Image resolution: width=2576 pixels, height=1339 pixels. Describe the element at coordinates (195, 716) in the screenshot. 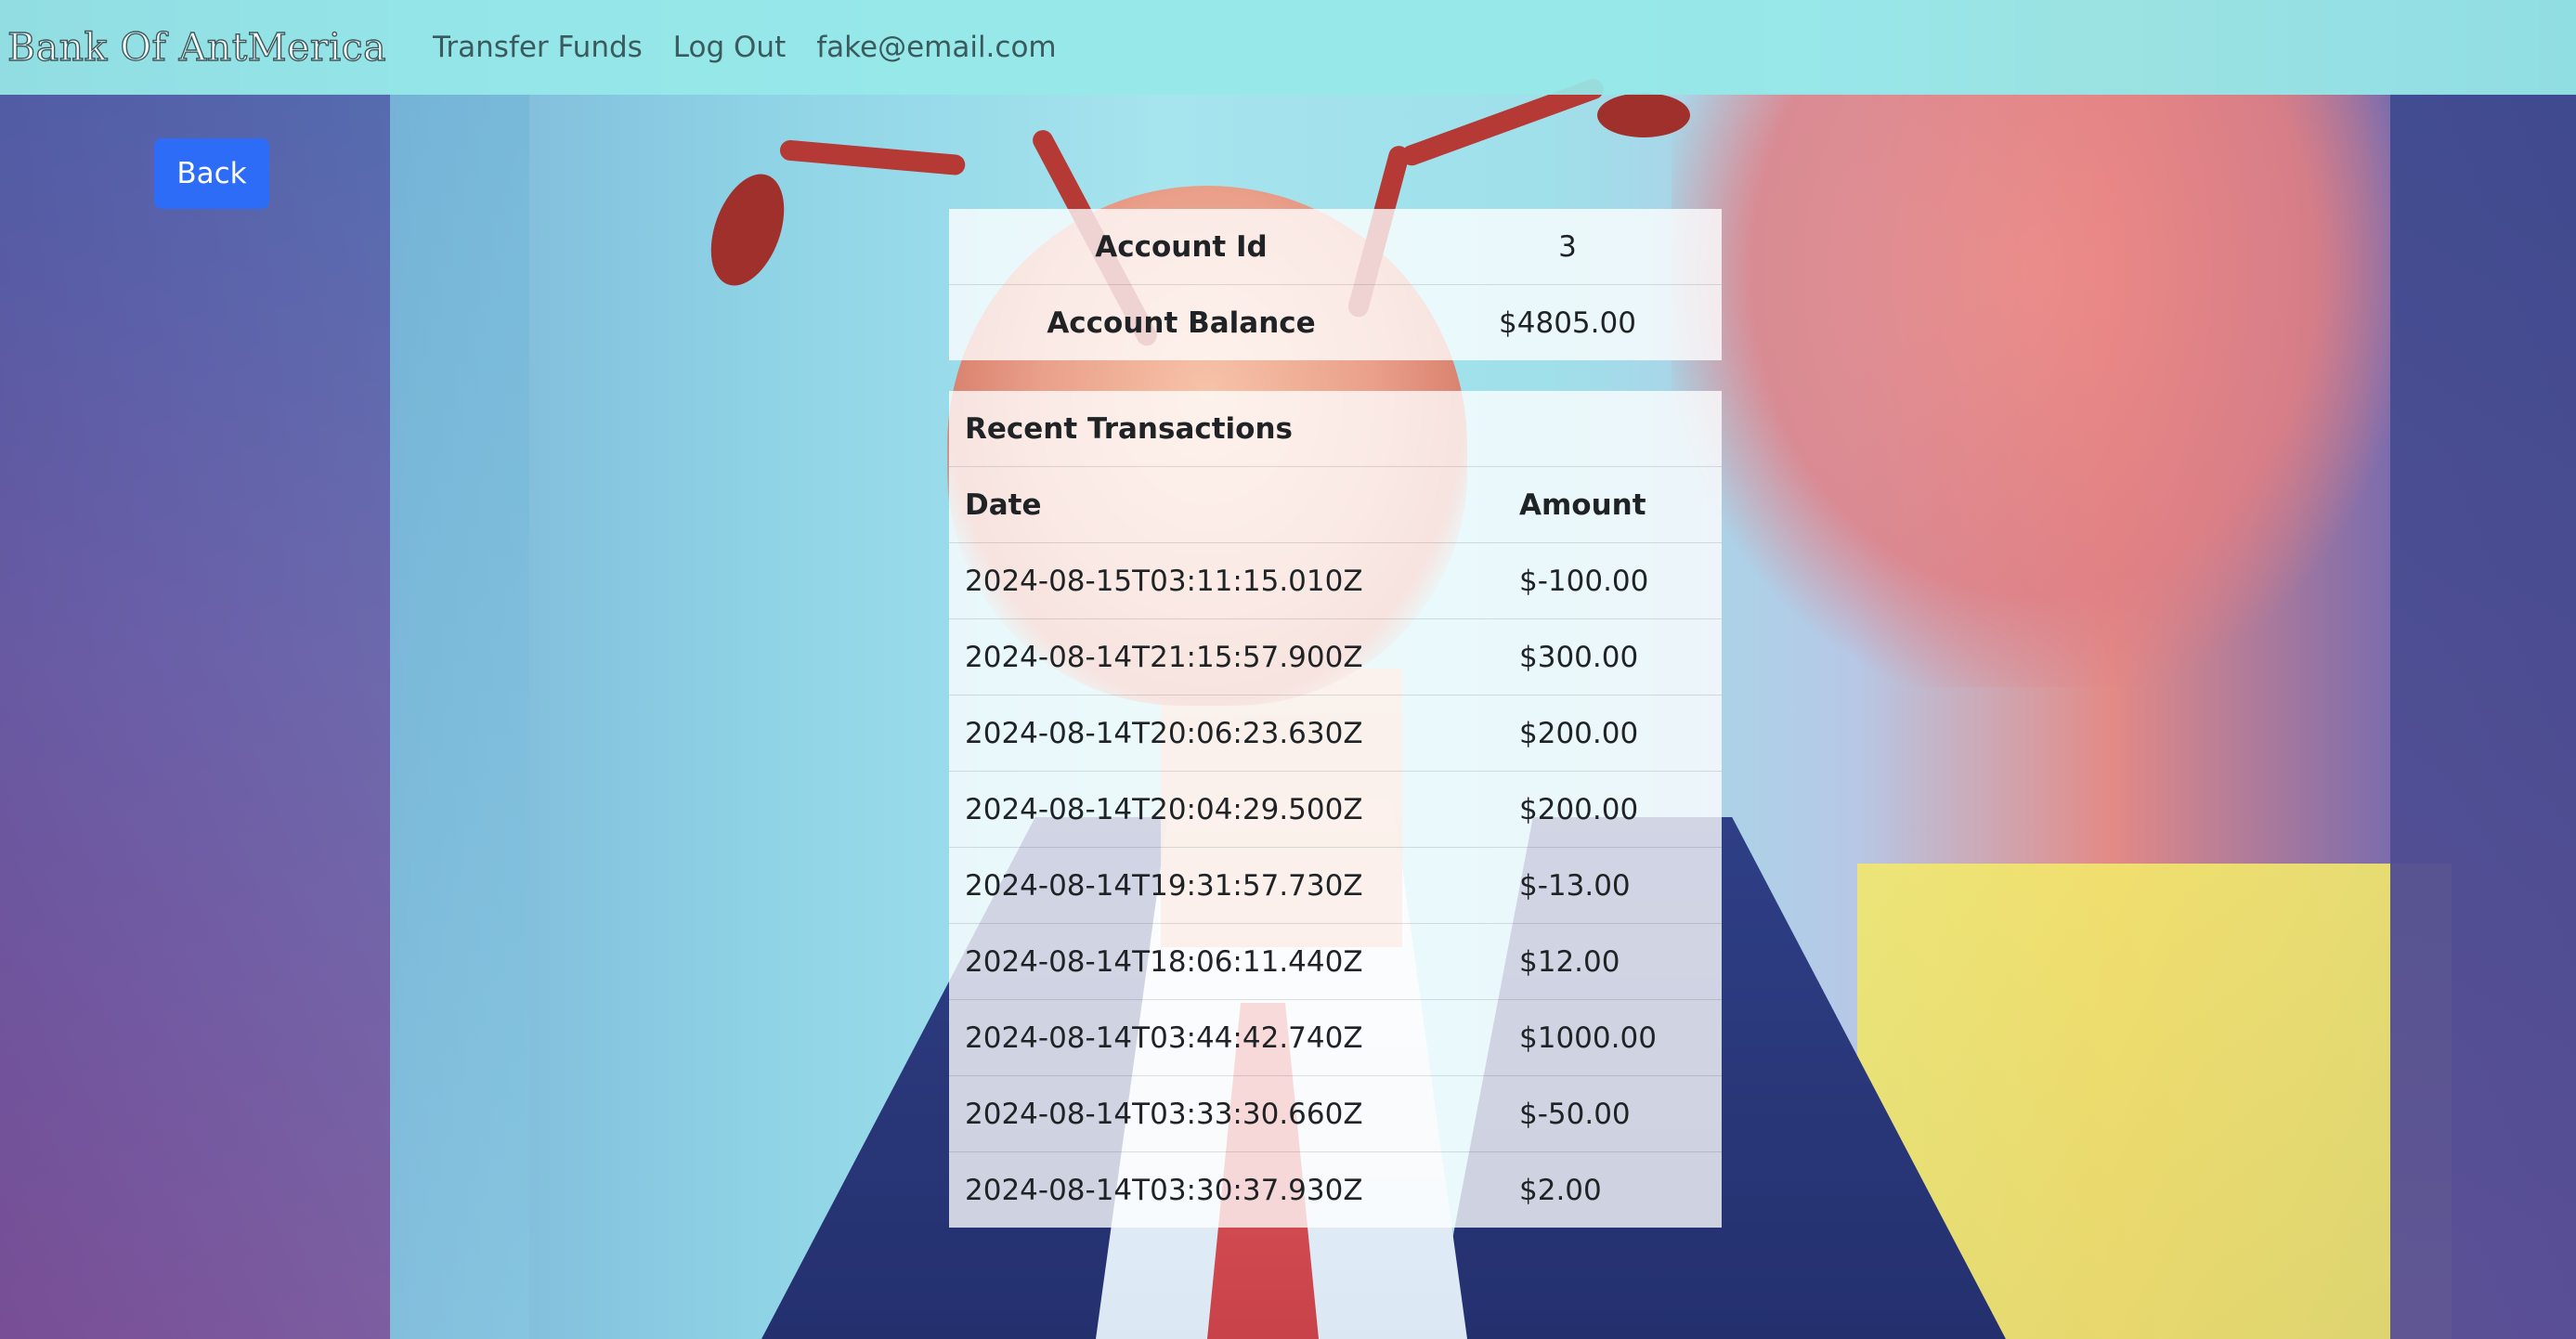

I see `background-left-wall` at that location.